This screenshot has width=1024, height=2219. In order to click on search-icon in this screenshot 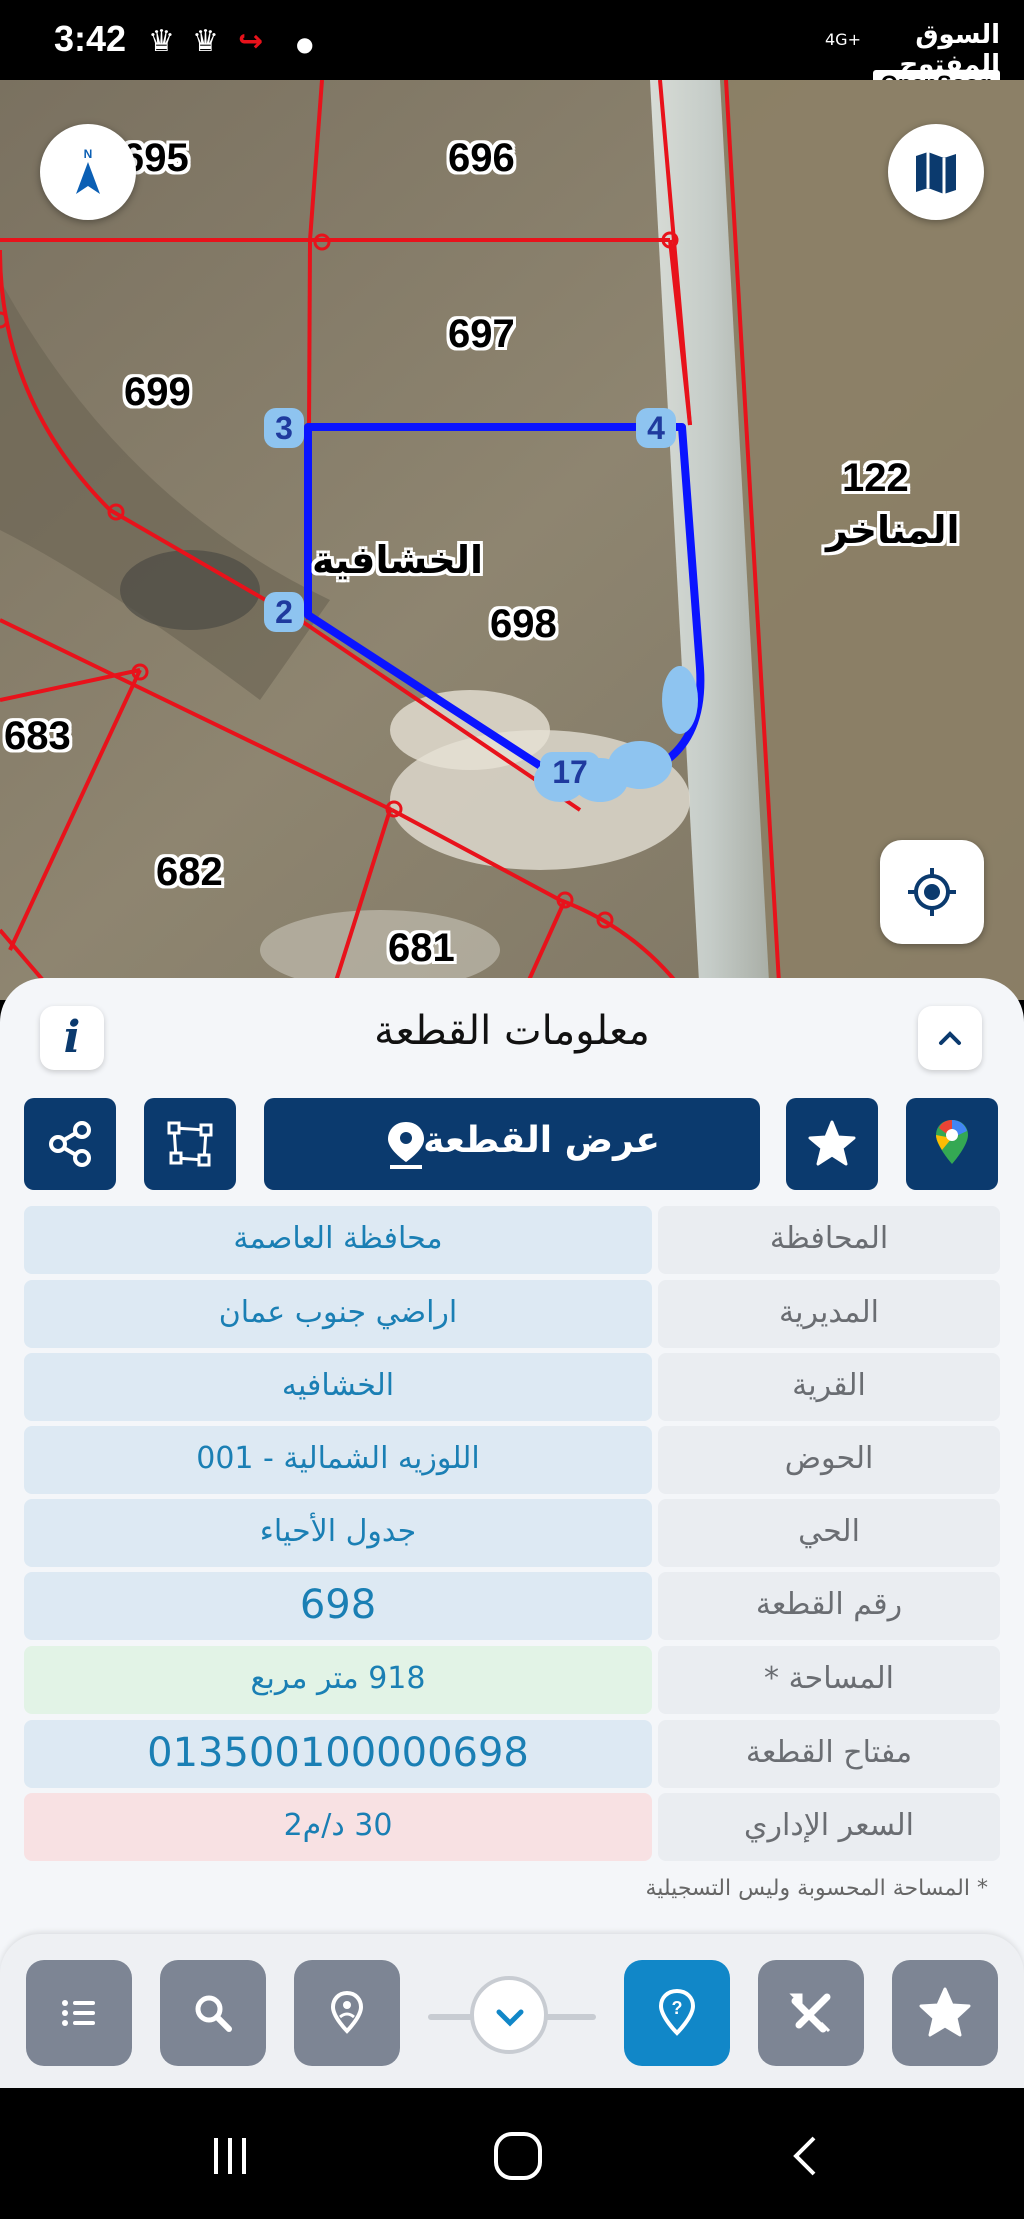, I will do `click(213, 2013)`.